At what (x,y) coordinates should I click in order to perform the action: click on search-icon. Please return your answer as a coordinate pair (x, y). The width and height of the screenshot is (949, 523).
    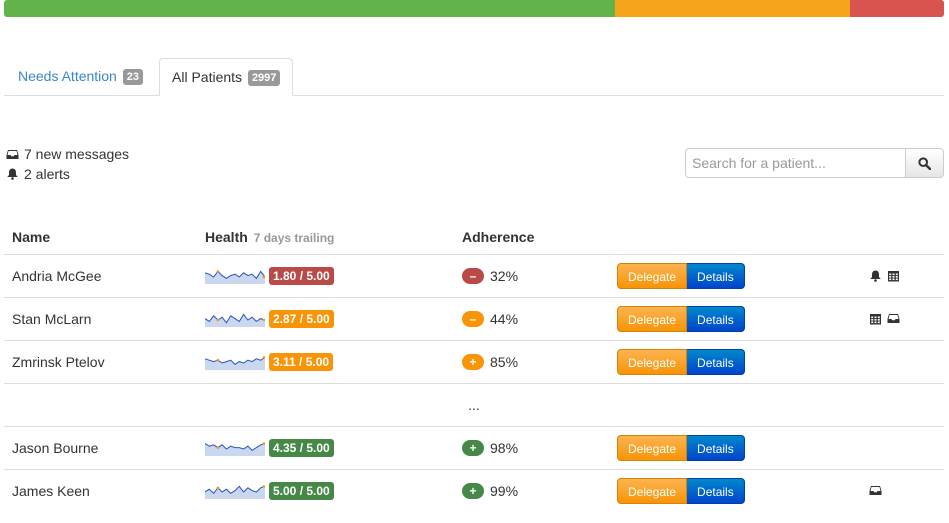
    Looking at the image, I should click on (924, 163).